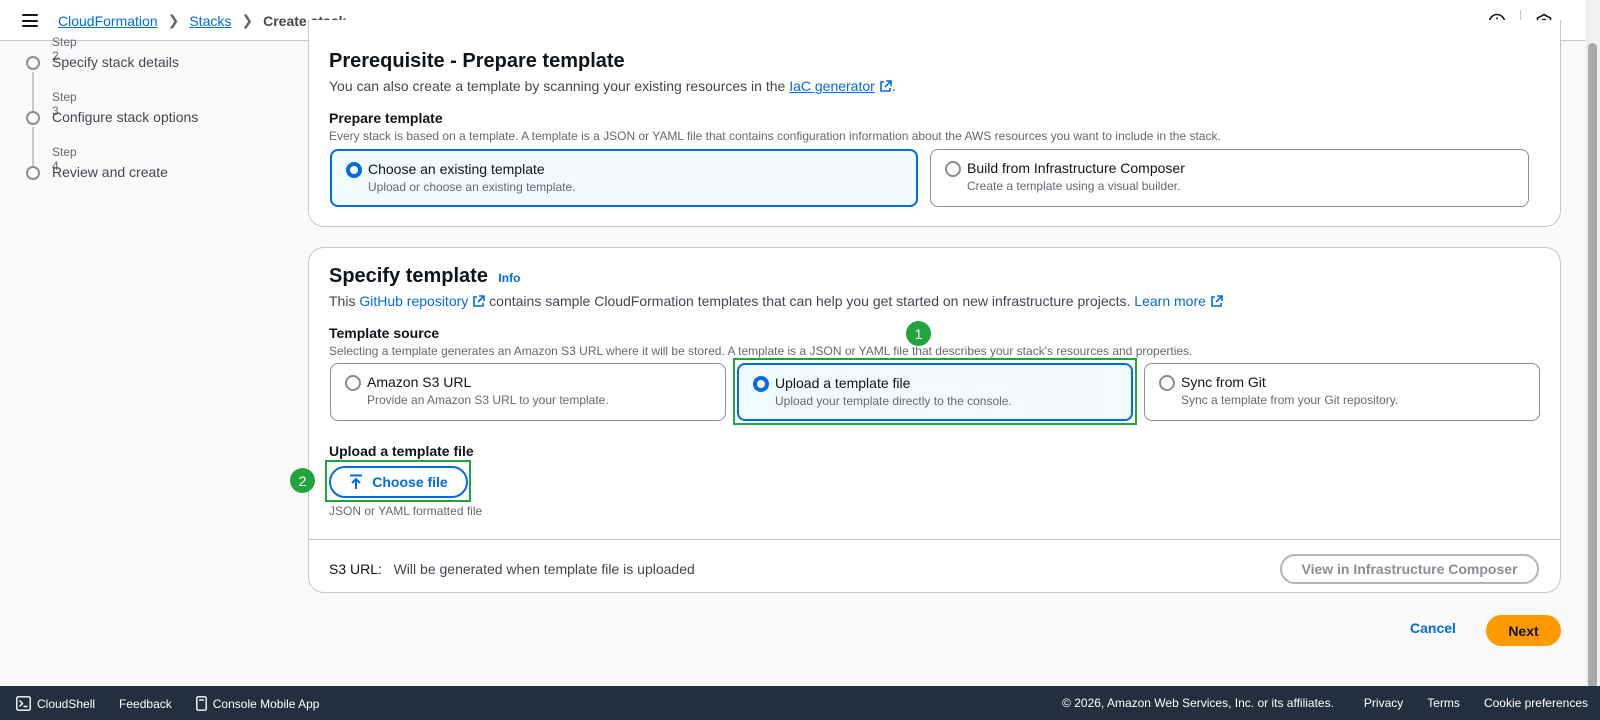 The width and height of the screenshot is (1600, 720). I want to click on description-text-end: ., so click(893, 86).